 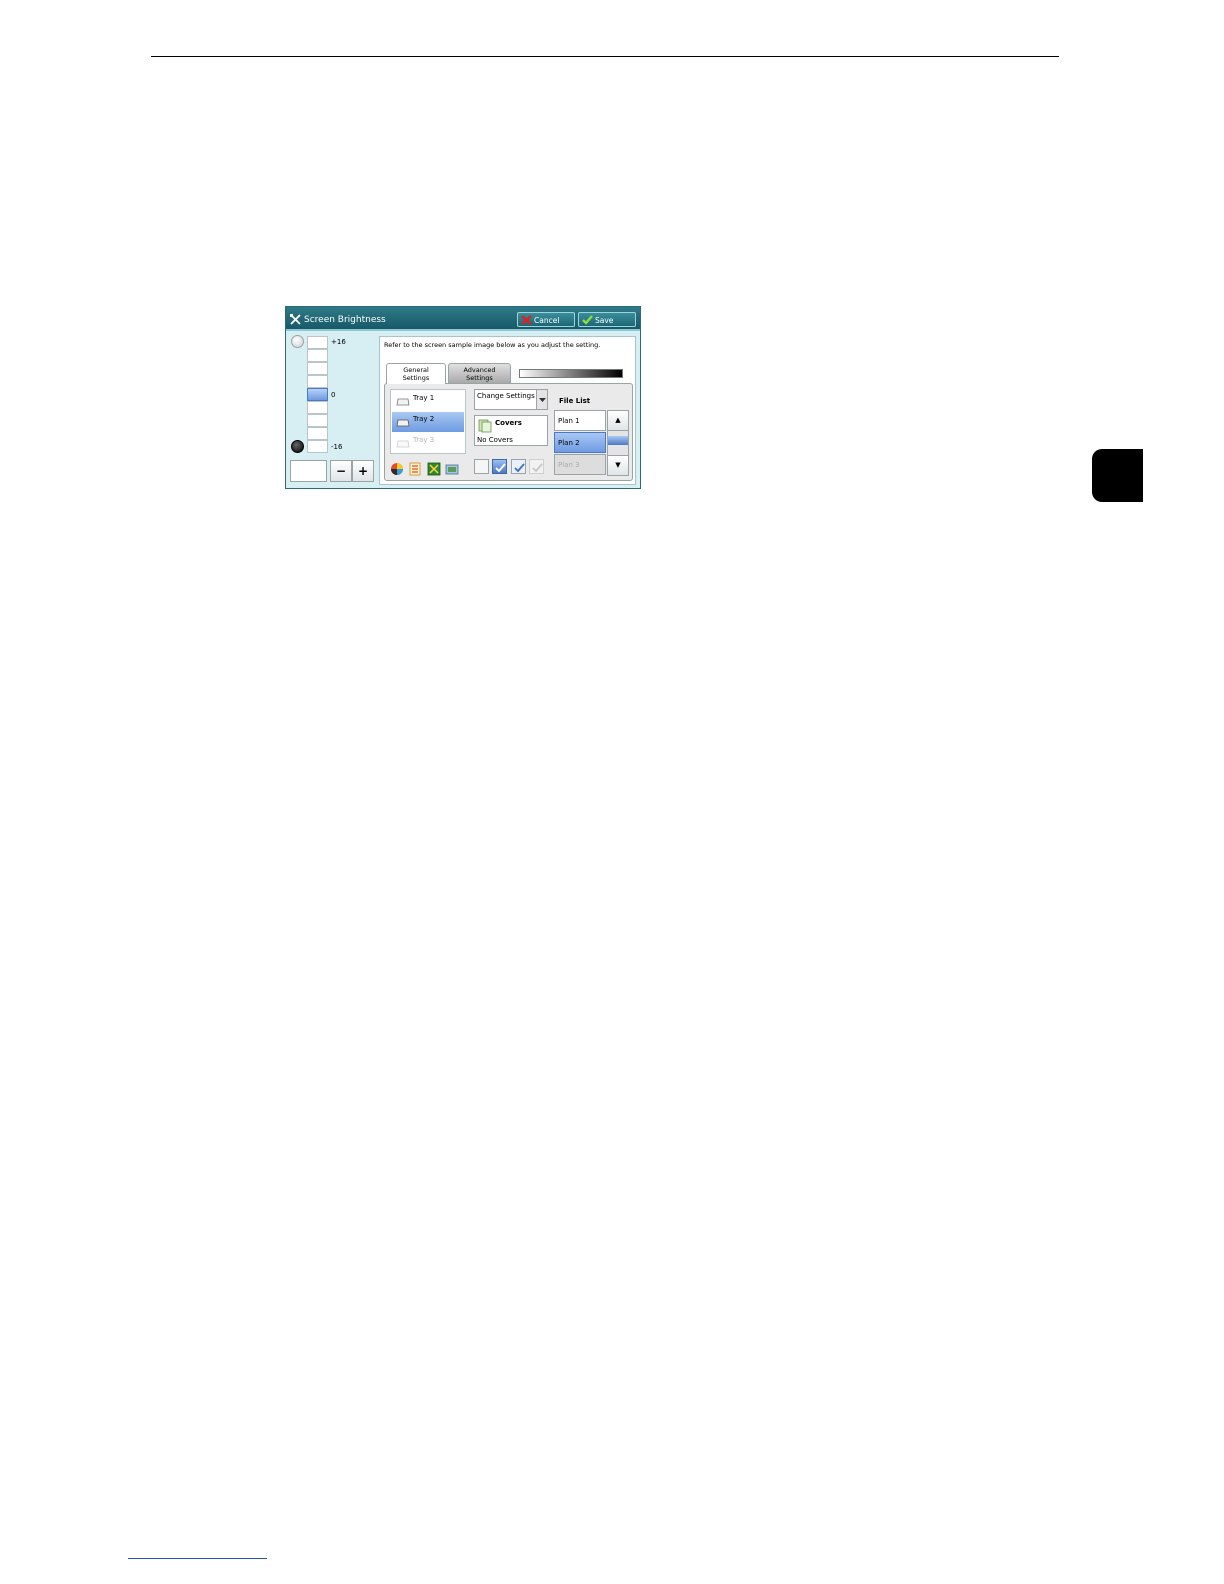 I want to click on checkbox-checked-highlight, so click(x=499, y=466).